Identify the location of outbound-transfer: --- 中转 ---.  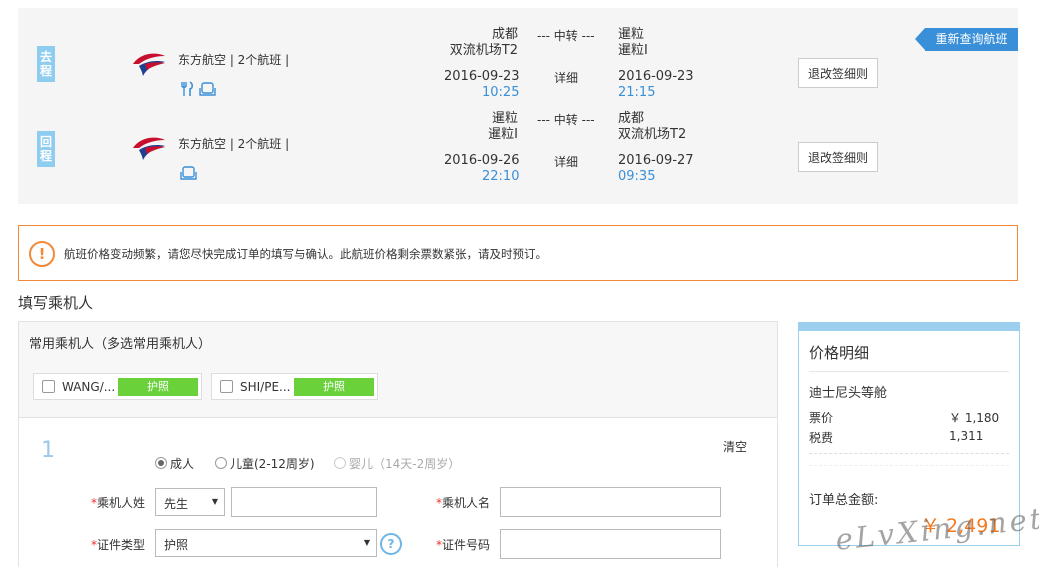
(566, 36).